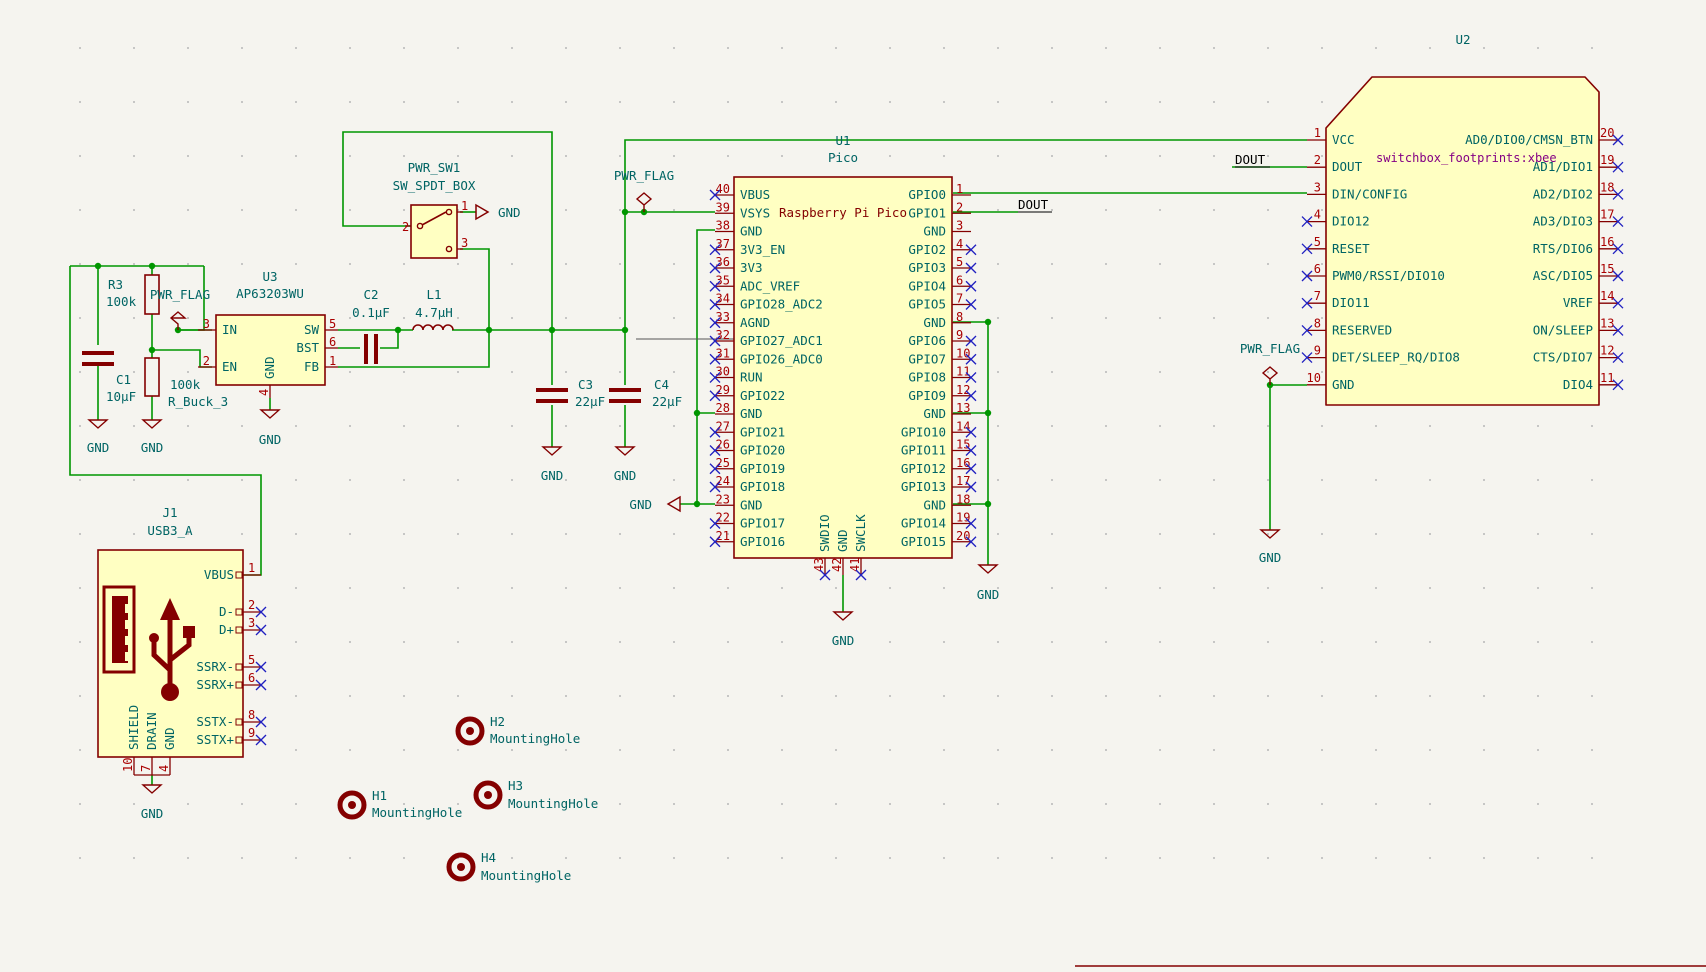 Image resolution: width=1706 pixels, height=972 pixels. I want to click on mounting-hole-h2: H2 MountingHole, so click(517, 730).